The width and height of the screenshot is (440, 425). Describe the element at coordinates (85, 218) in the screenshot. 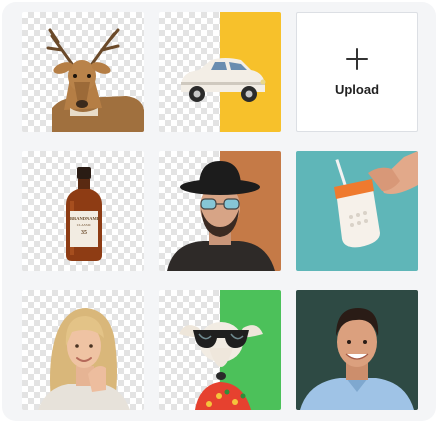

I see `bottle-brand: BRANDNAME` at that location.